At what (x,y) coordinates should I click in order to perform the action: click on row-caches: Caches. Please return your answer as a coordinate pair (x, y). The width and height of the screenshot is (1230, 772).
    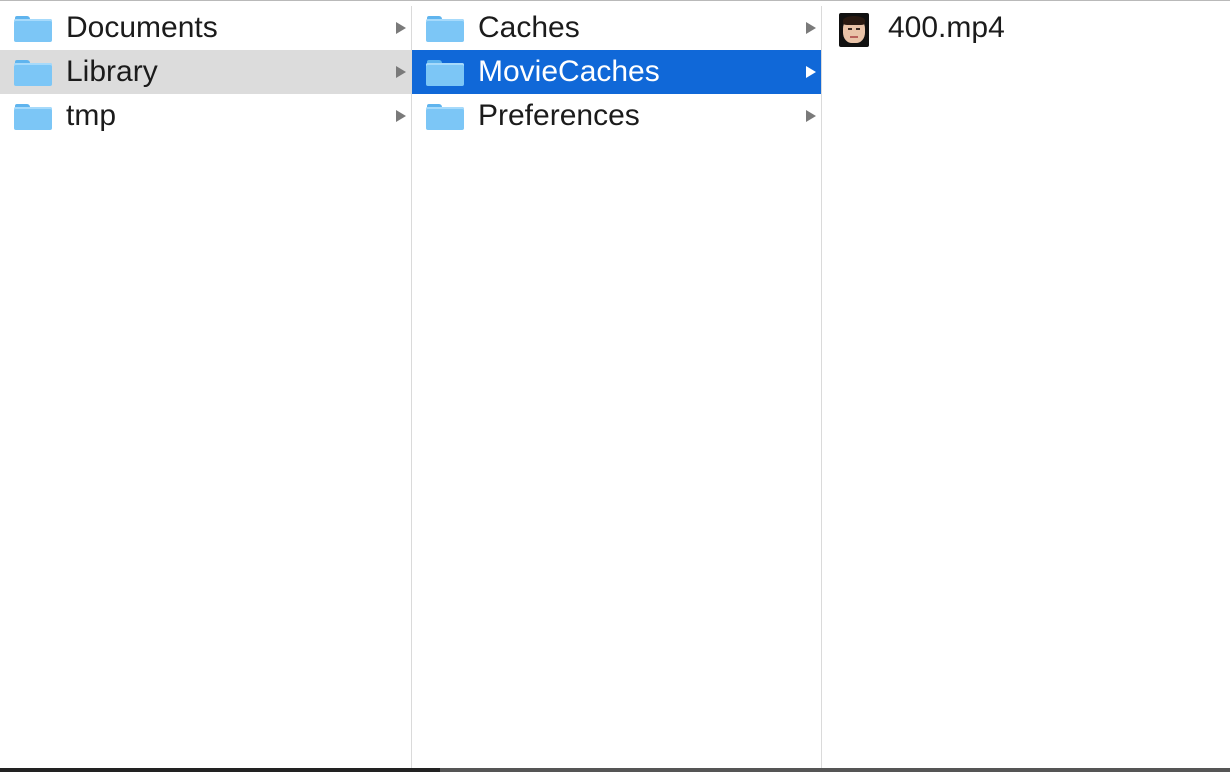
    Looking at the image, I should click on (616, 28).